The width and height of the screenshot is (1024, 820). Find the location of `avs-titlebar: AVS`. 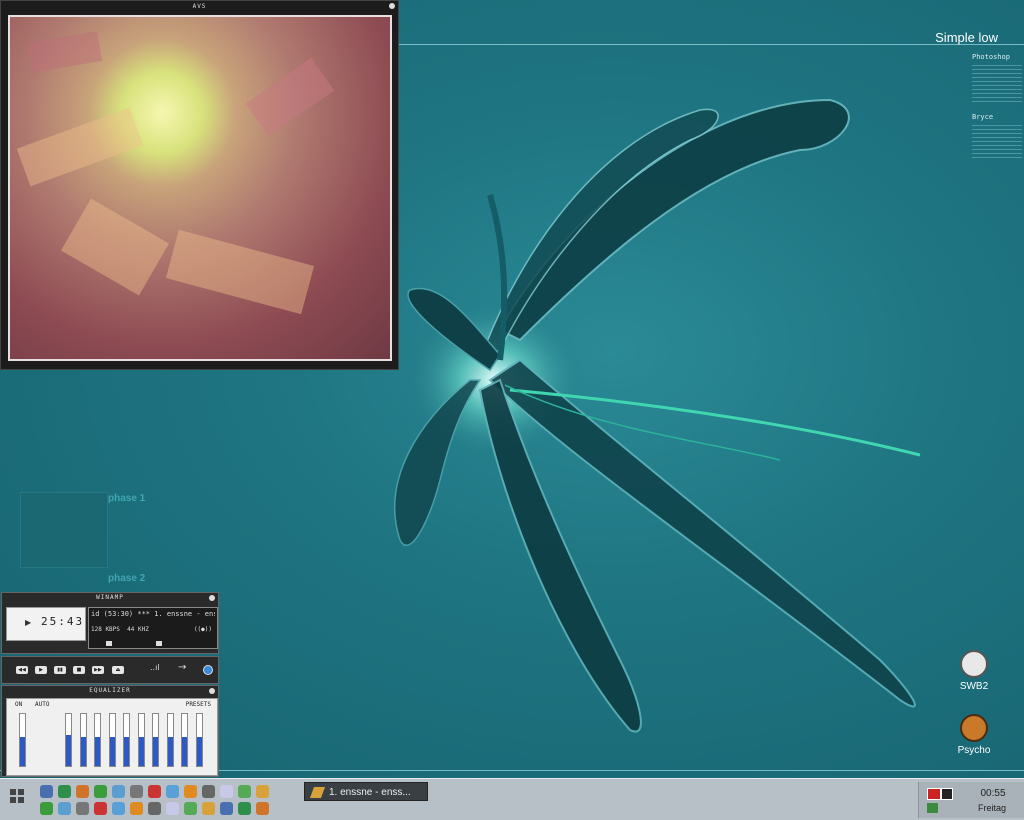

avs-titlebar: AVS is located at coordinates (199, 6).